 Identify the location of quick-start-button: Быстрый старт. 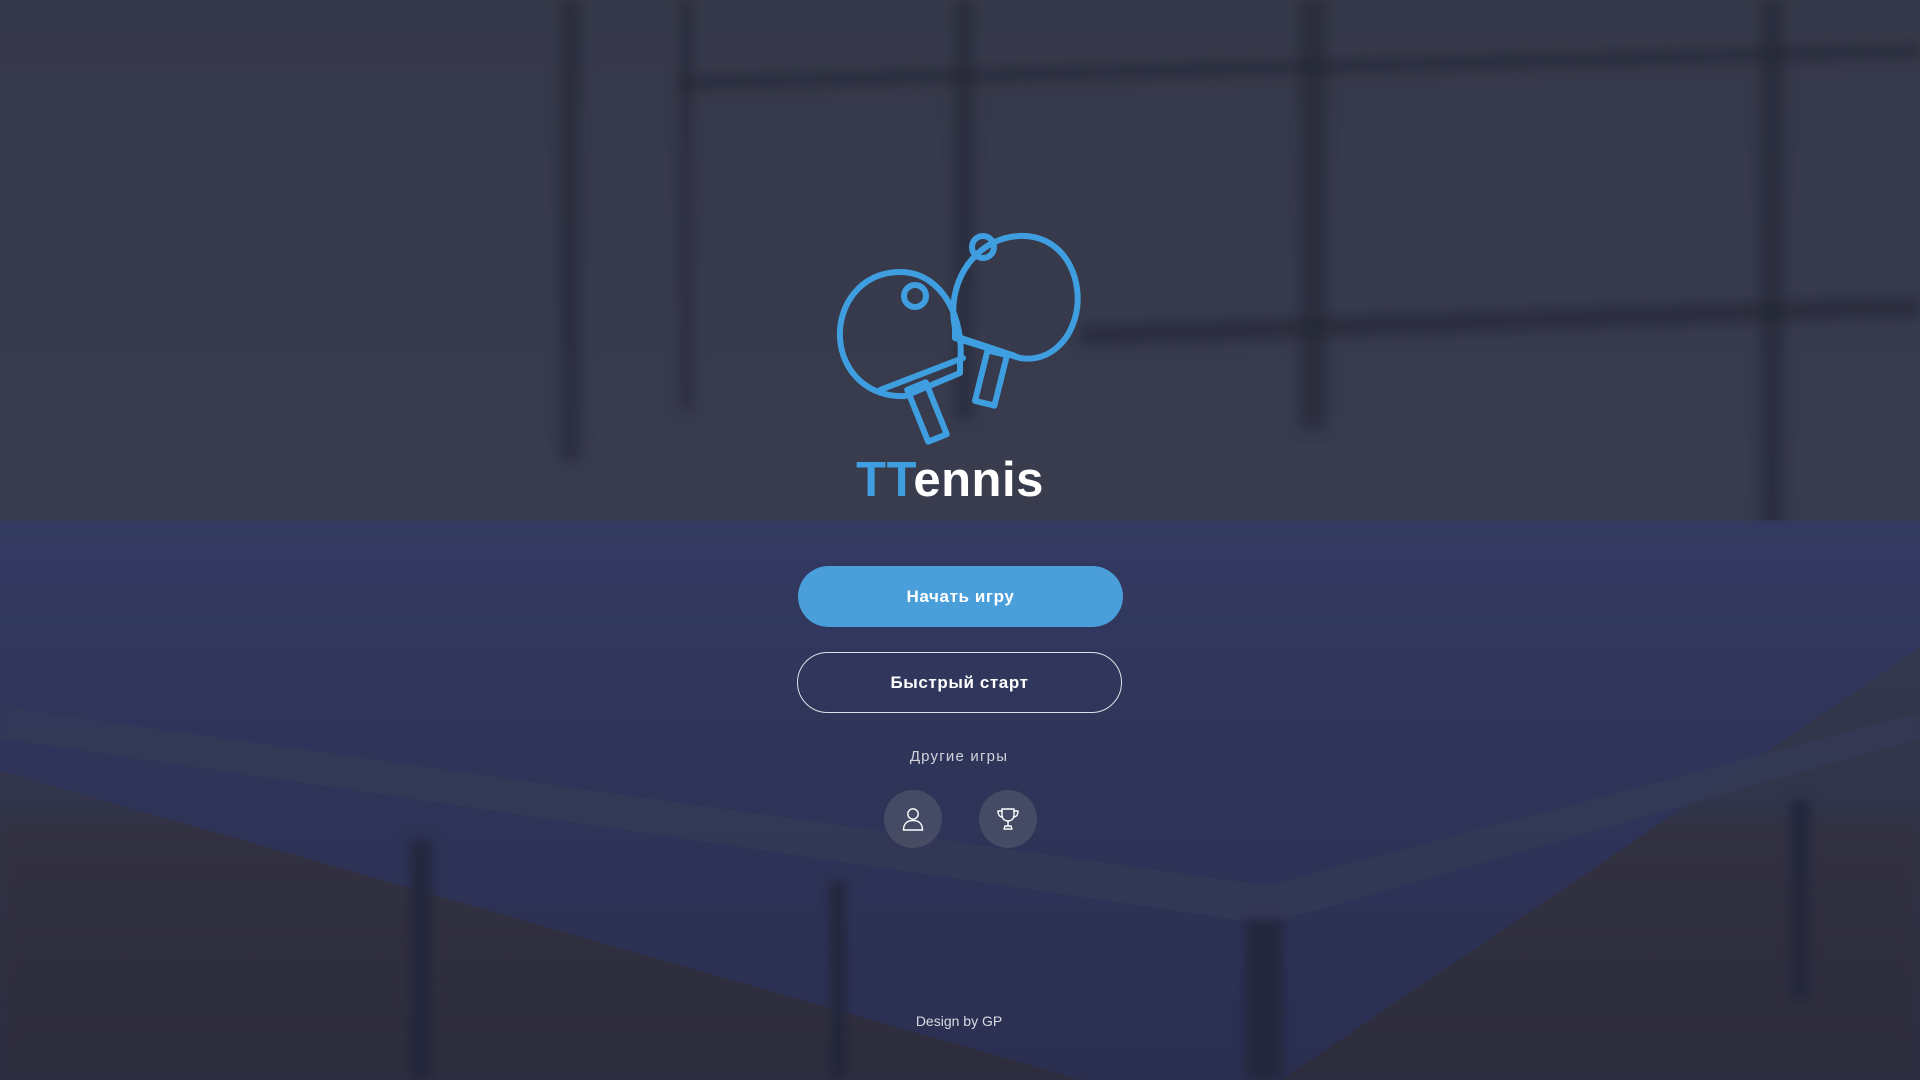
(959, 682).